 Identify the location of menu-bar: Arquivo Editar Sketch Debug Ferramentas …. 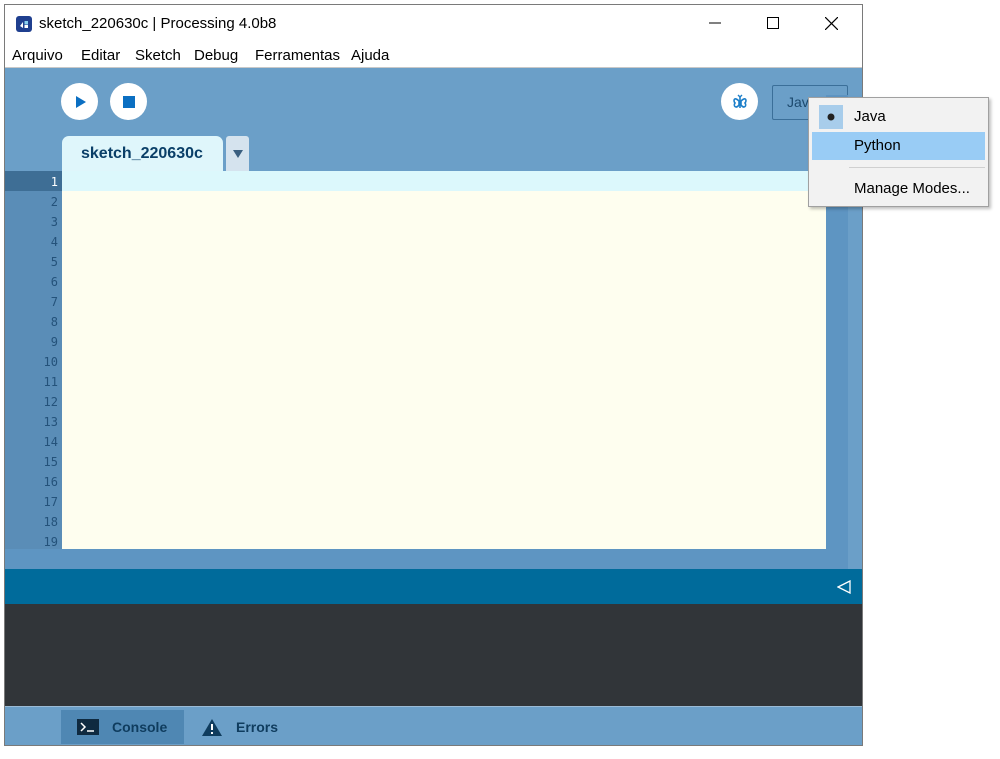
(433, 55).